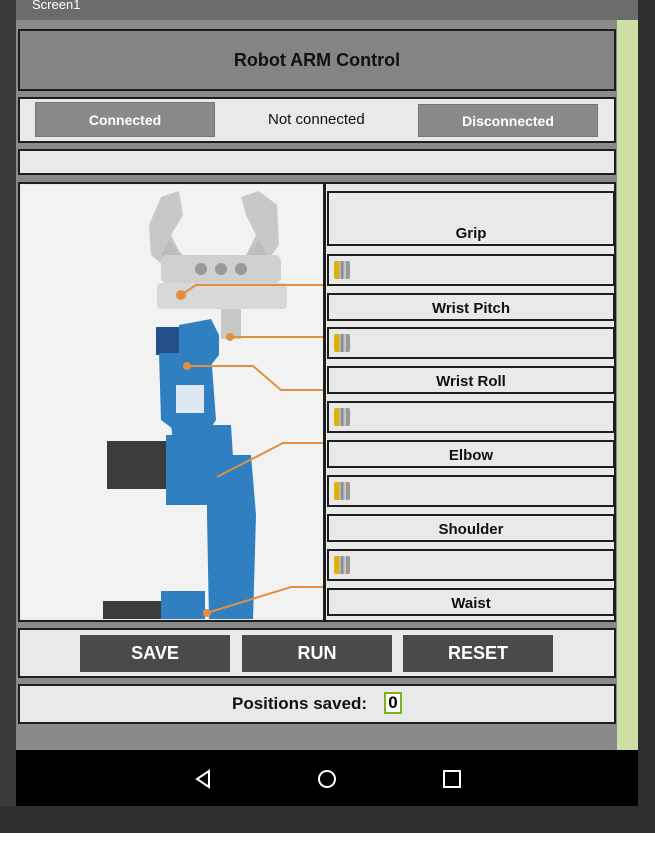  What do you see at coordinates (56, 6) in the screenshot?
I see `screen-title: Screen1` at bounding box center [56, 6].